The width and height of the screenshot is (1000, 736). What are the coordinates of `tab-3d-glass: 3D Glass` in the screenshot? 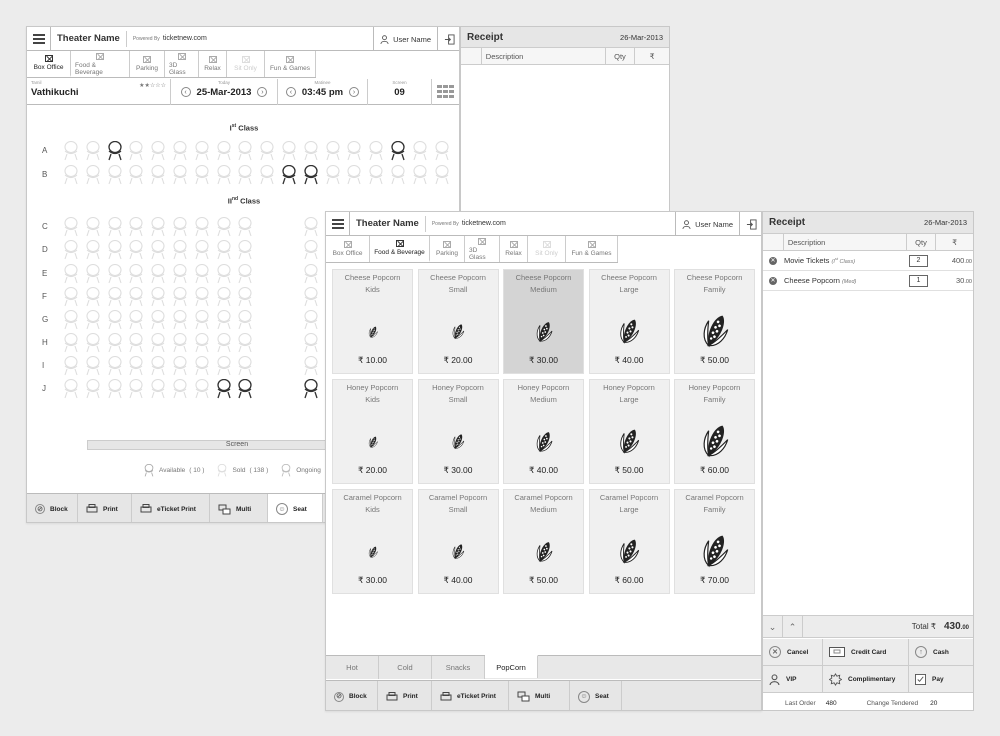 It's located at (482, 249).